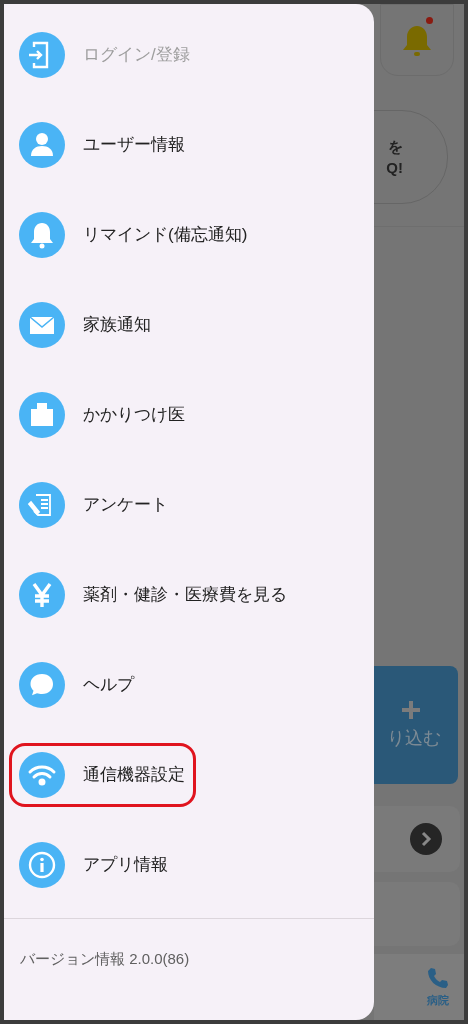  I want to click on menu-item: ユーザー情報, so click(102, 145).